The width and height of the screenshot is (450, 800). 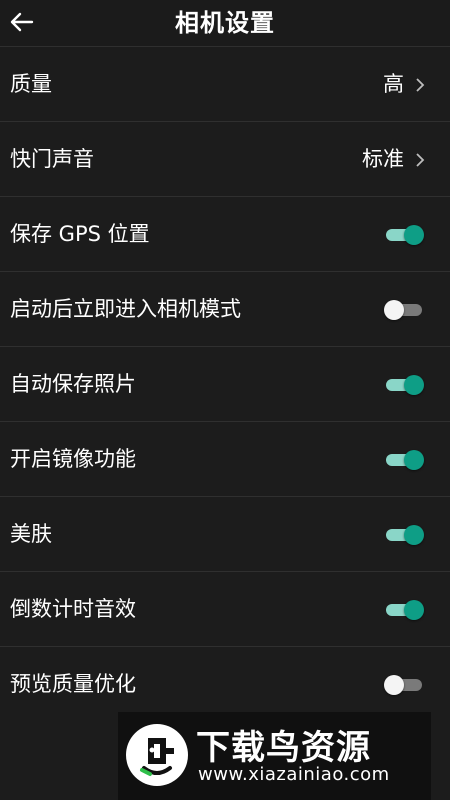 What do you see at coordinates (393, 84) in the screenshot?
I see `setting-value: 高` at bounding box center [393, 84].